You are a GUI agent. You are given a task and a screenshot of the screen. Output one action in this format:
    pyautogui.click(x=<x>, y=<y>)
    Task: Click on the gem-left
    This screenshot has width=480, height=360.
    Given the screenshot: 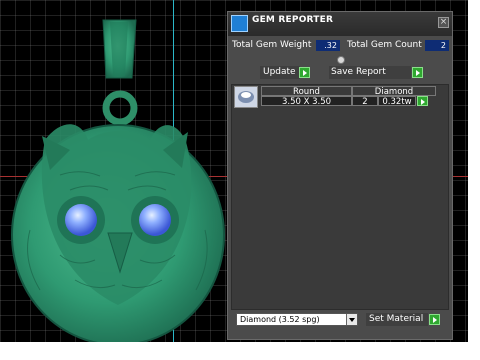 What is the action you would take?
    pyautogui.click(x=81, y=220)
    